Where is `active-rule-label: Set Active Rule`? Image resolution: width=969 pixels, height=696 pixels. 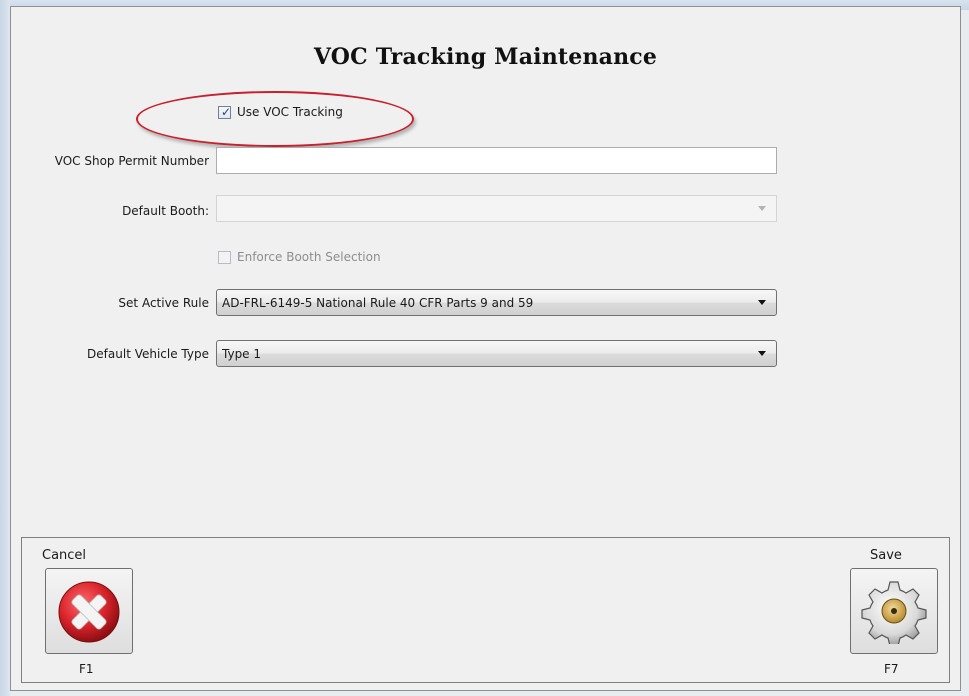
active-rule-label: Set Active Rule is located at coordinates (163, 303).